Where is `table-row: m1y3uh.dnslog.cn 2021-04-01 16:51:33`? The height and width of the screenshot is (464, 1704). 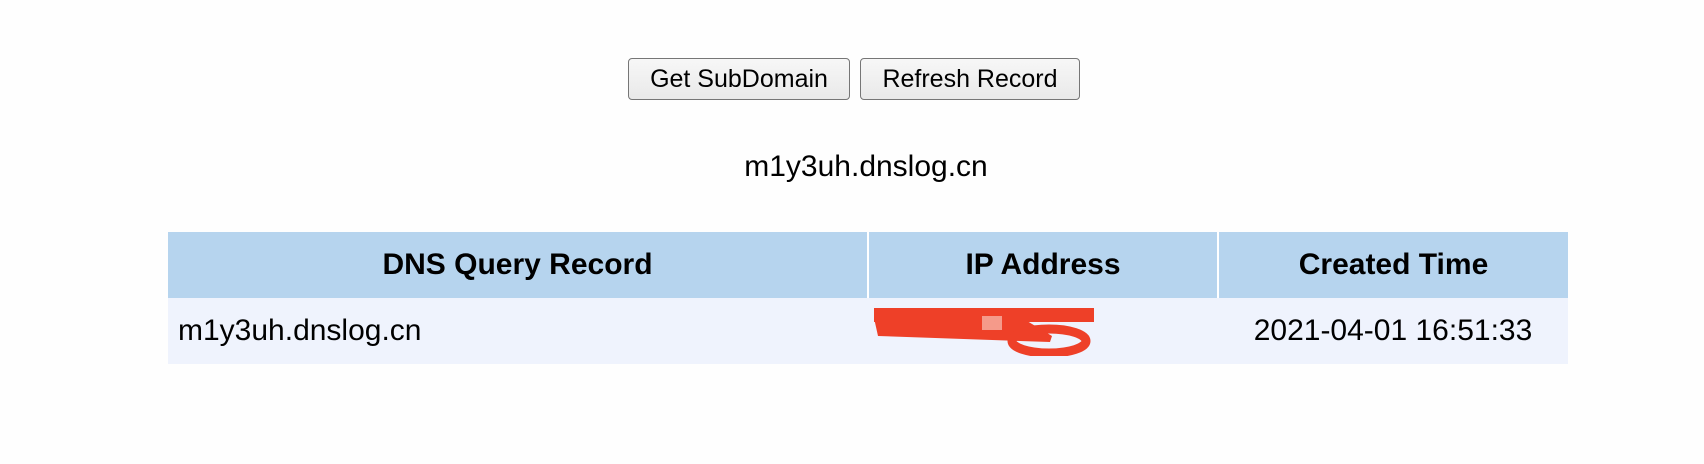 table-row: m1y3uh.dnslog.cn 2021-04-01 16:51:33 is located at coordinates (868, 331).